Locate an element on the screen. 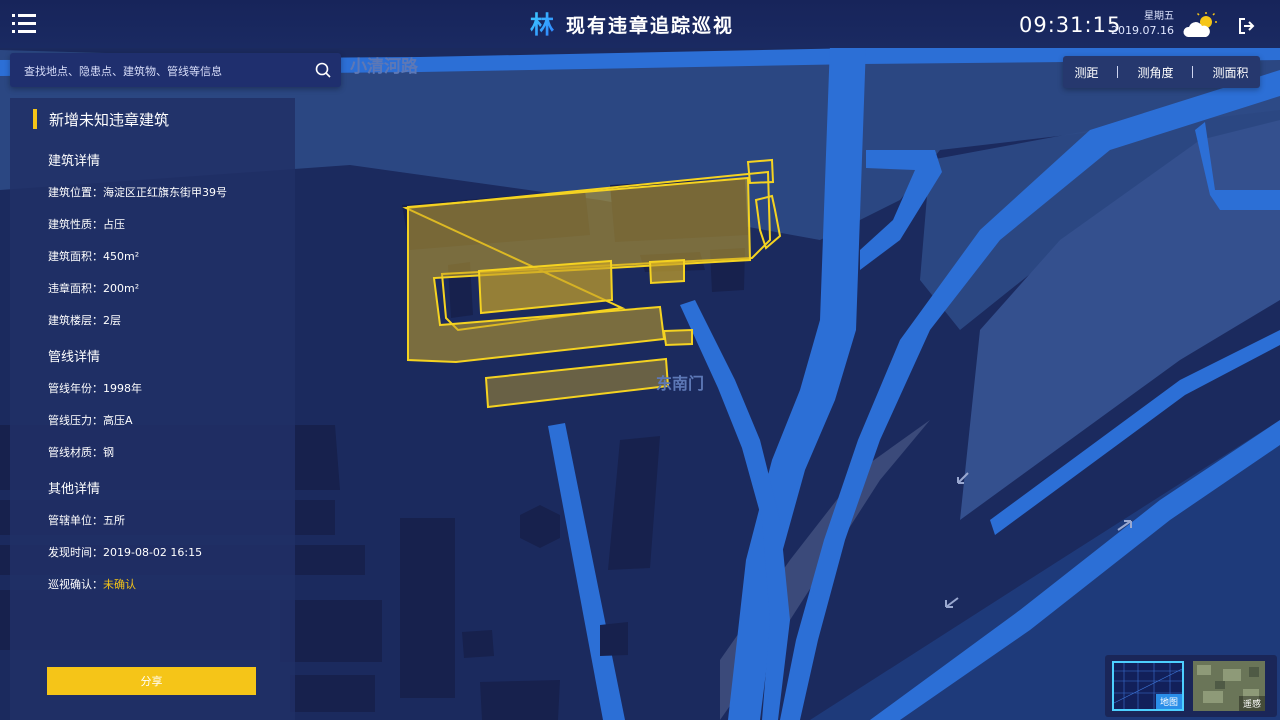 This screenshot has height=720, width=1280. row-label: 巡视确认： is located at coordinates (75, 584).